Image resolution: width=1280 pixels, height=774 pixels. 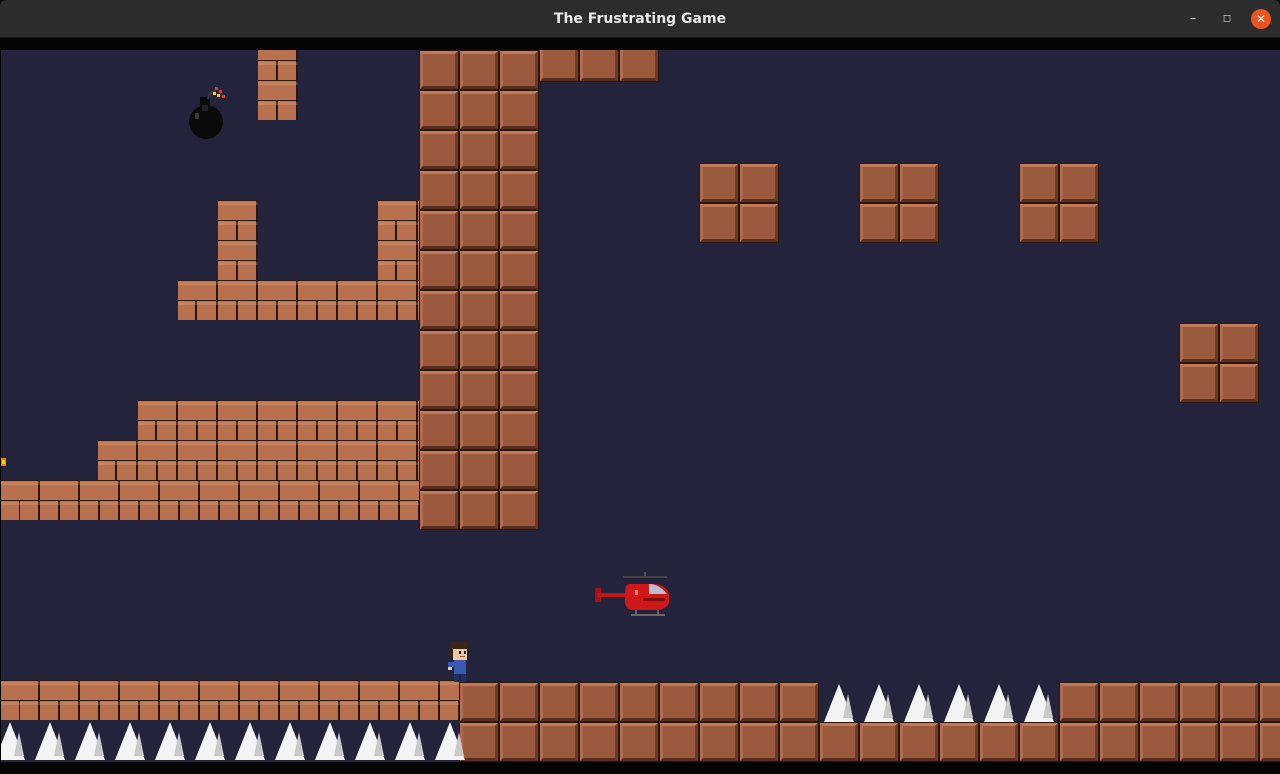 I want to click on helicopter-icon, so click(x=632, y=594).